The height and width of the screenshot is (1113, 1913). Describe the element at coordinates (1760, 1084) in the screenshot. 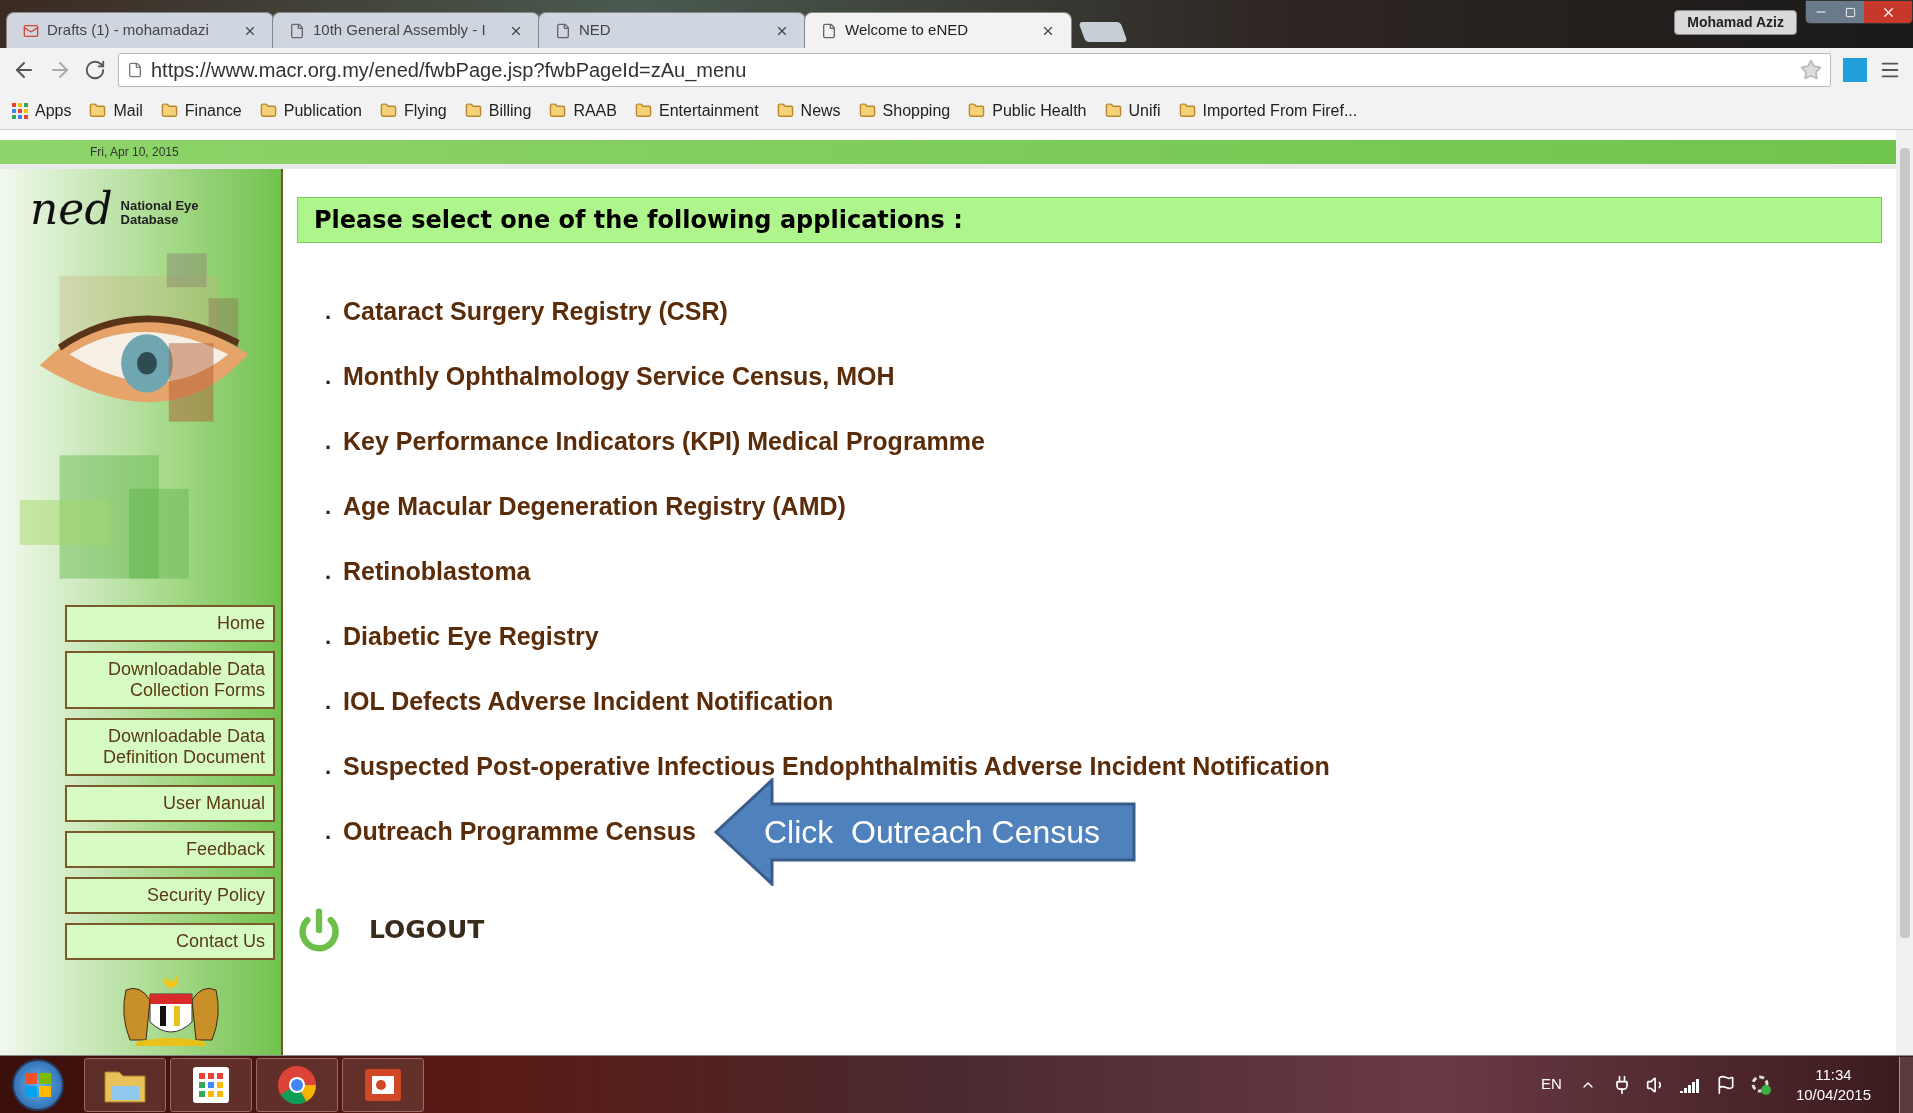

I see `sync-icon` at that location.